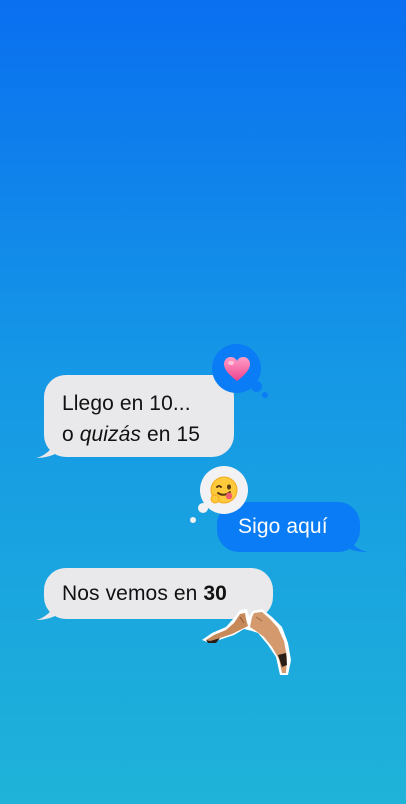 This screenshot has width=406, height=804. I want to click on message-bubble-outgoing: Sigo aquí, so click(288, 527).